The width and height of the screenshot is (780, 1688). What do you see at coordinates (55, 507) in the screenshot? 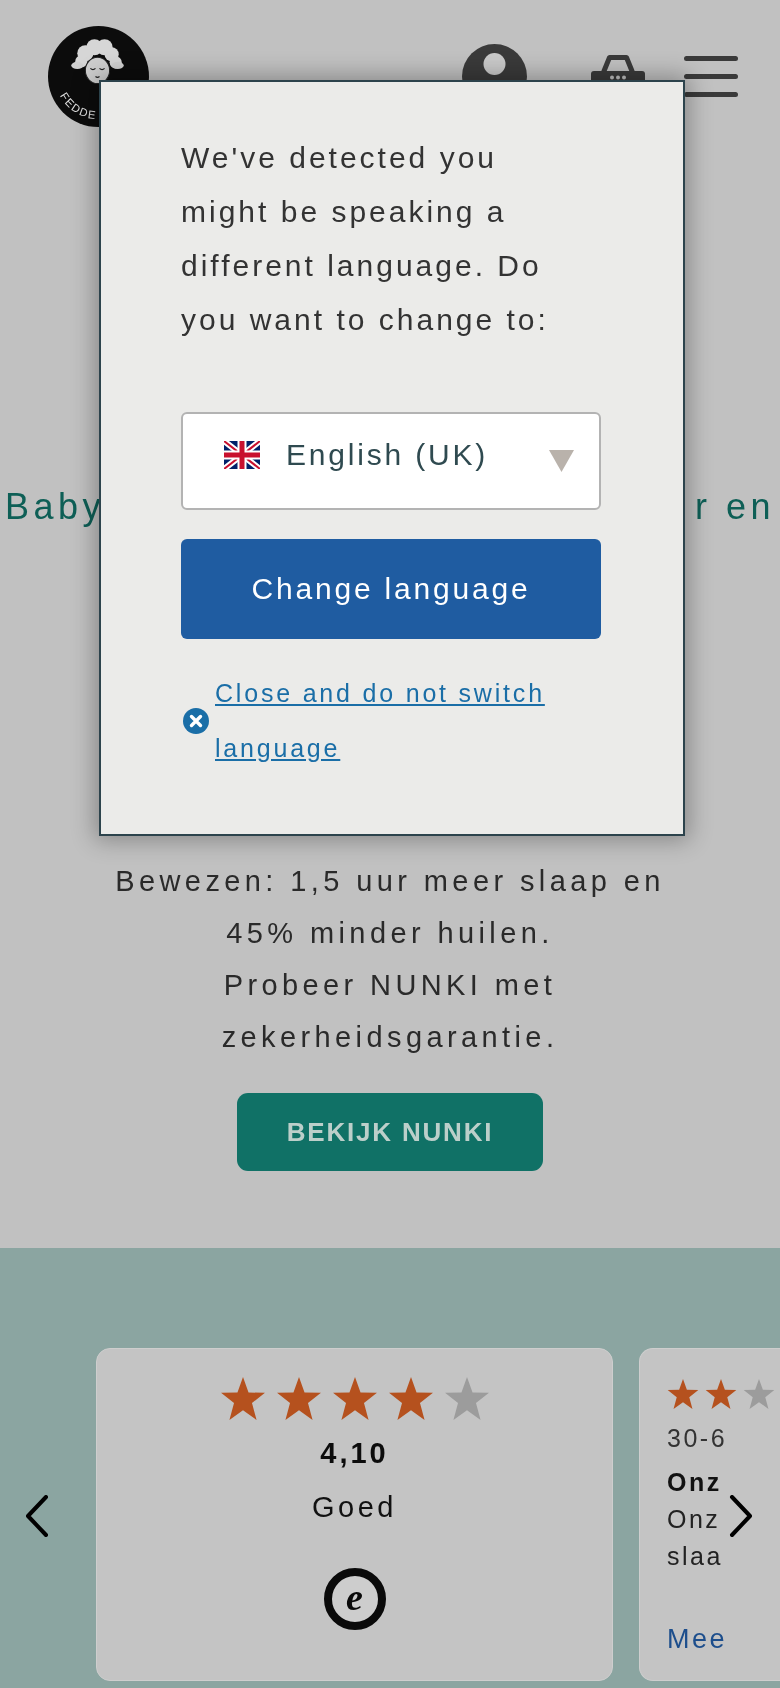
I see `hero-heading: Baby` at bounding box center [55, 507].